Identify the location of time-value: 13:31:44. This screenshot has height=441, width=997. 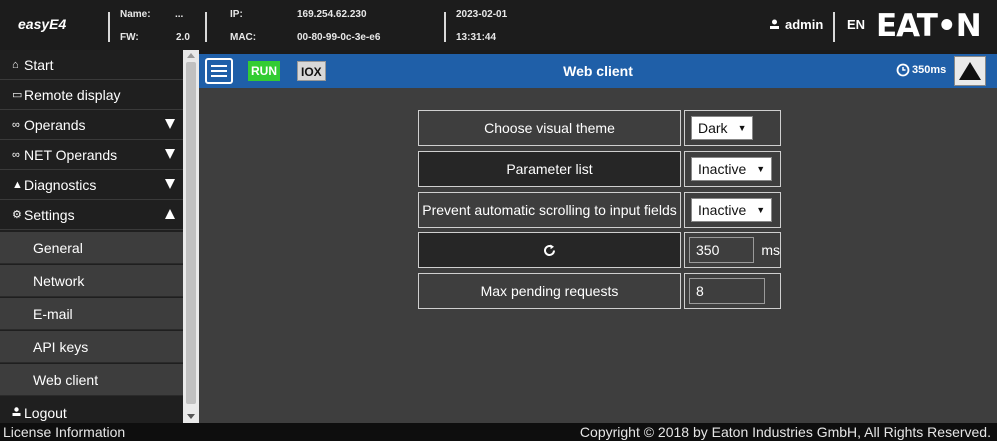
(476, 37).